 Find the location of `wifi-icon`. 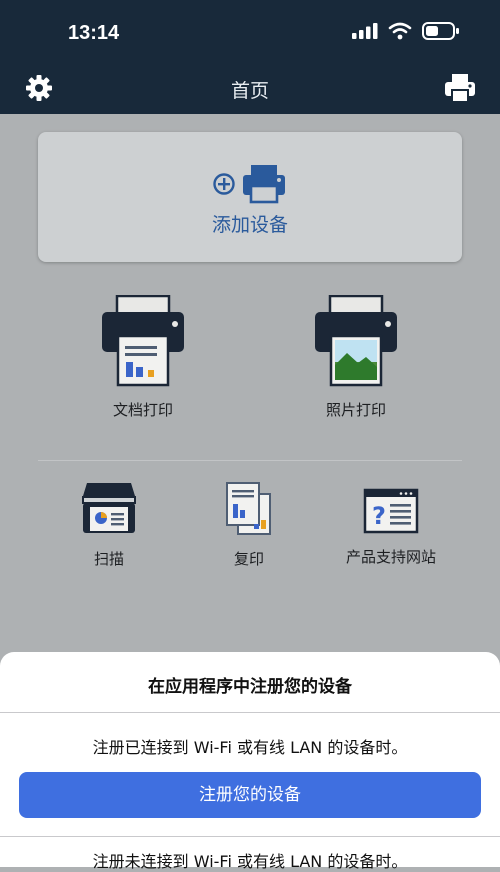

wifi-icon is located at coordinates (400, 31).